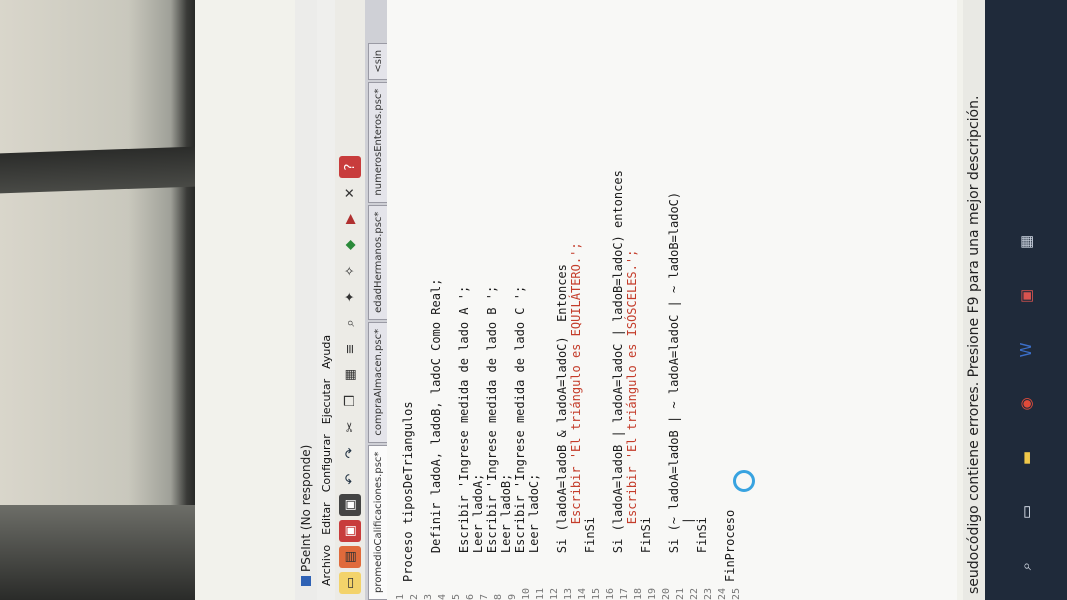  Describe the element at coordinates (1026, 404) in the screenshot. I see `chrome-icon: ◉` at that location.